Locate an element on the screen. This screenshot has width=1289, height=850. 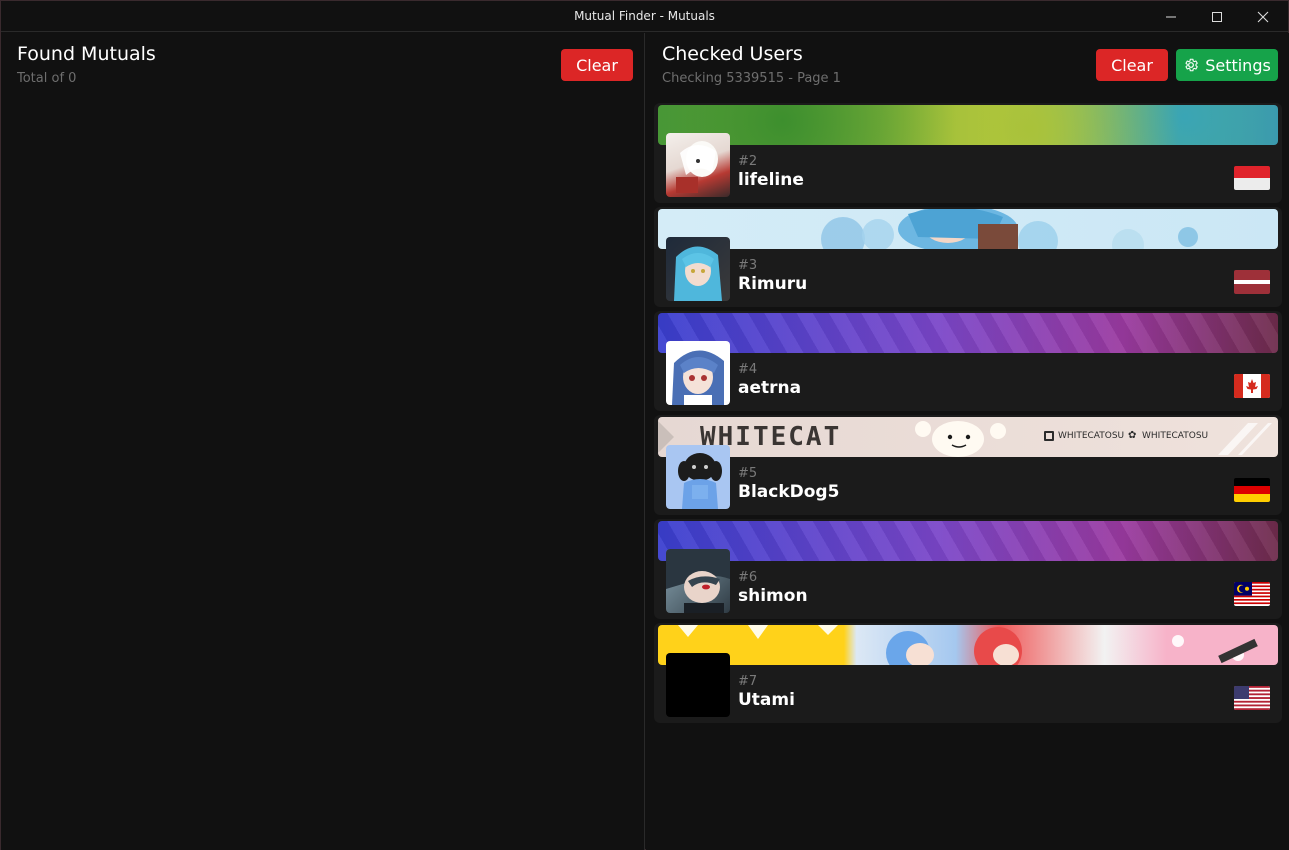
checked-users-title: Checked Users is located at coordinates (732, 54).